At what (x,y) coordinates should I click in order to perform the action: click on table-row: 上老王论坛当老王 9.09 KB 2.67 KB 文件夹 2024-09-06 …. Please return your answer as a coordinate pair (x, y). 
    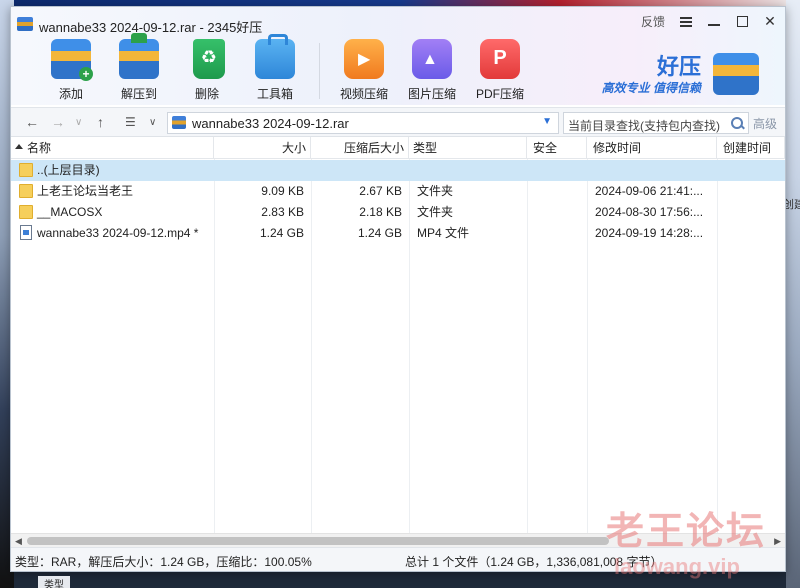
    Looking at the image, I should click on (398, 191).